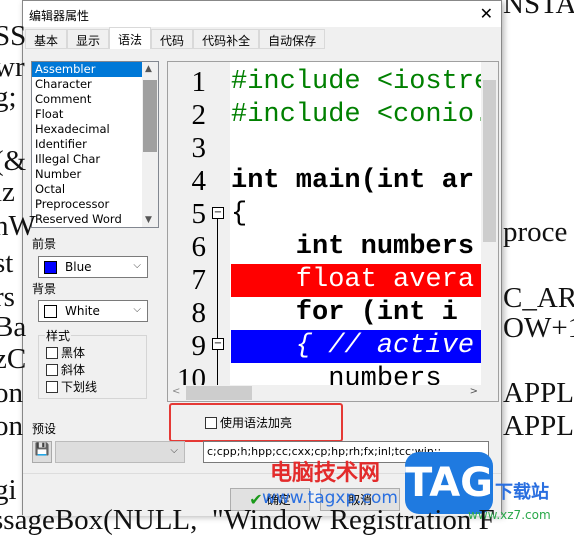  I want to click on code-line: float avera, so click(357, 280).